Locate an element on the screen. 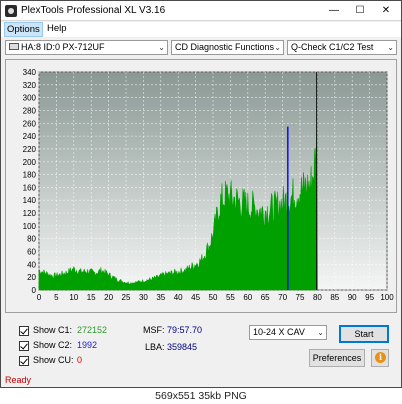  c2-value: 1992 is located at coordinates (87, 345).